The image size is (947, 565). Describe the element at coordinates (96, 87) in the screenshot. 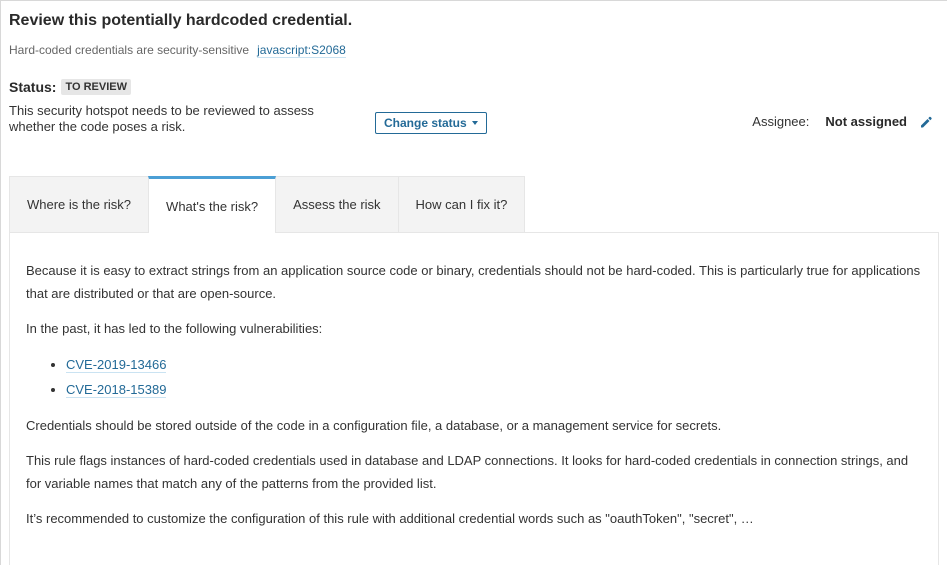

I see `status-badge: TO REVIEW` at that location.